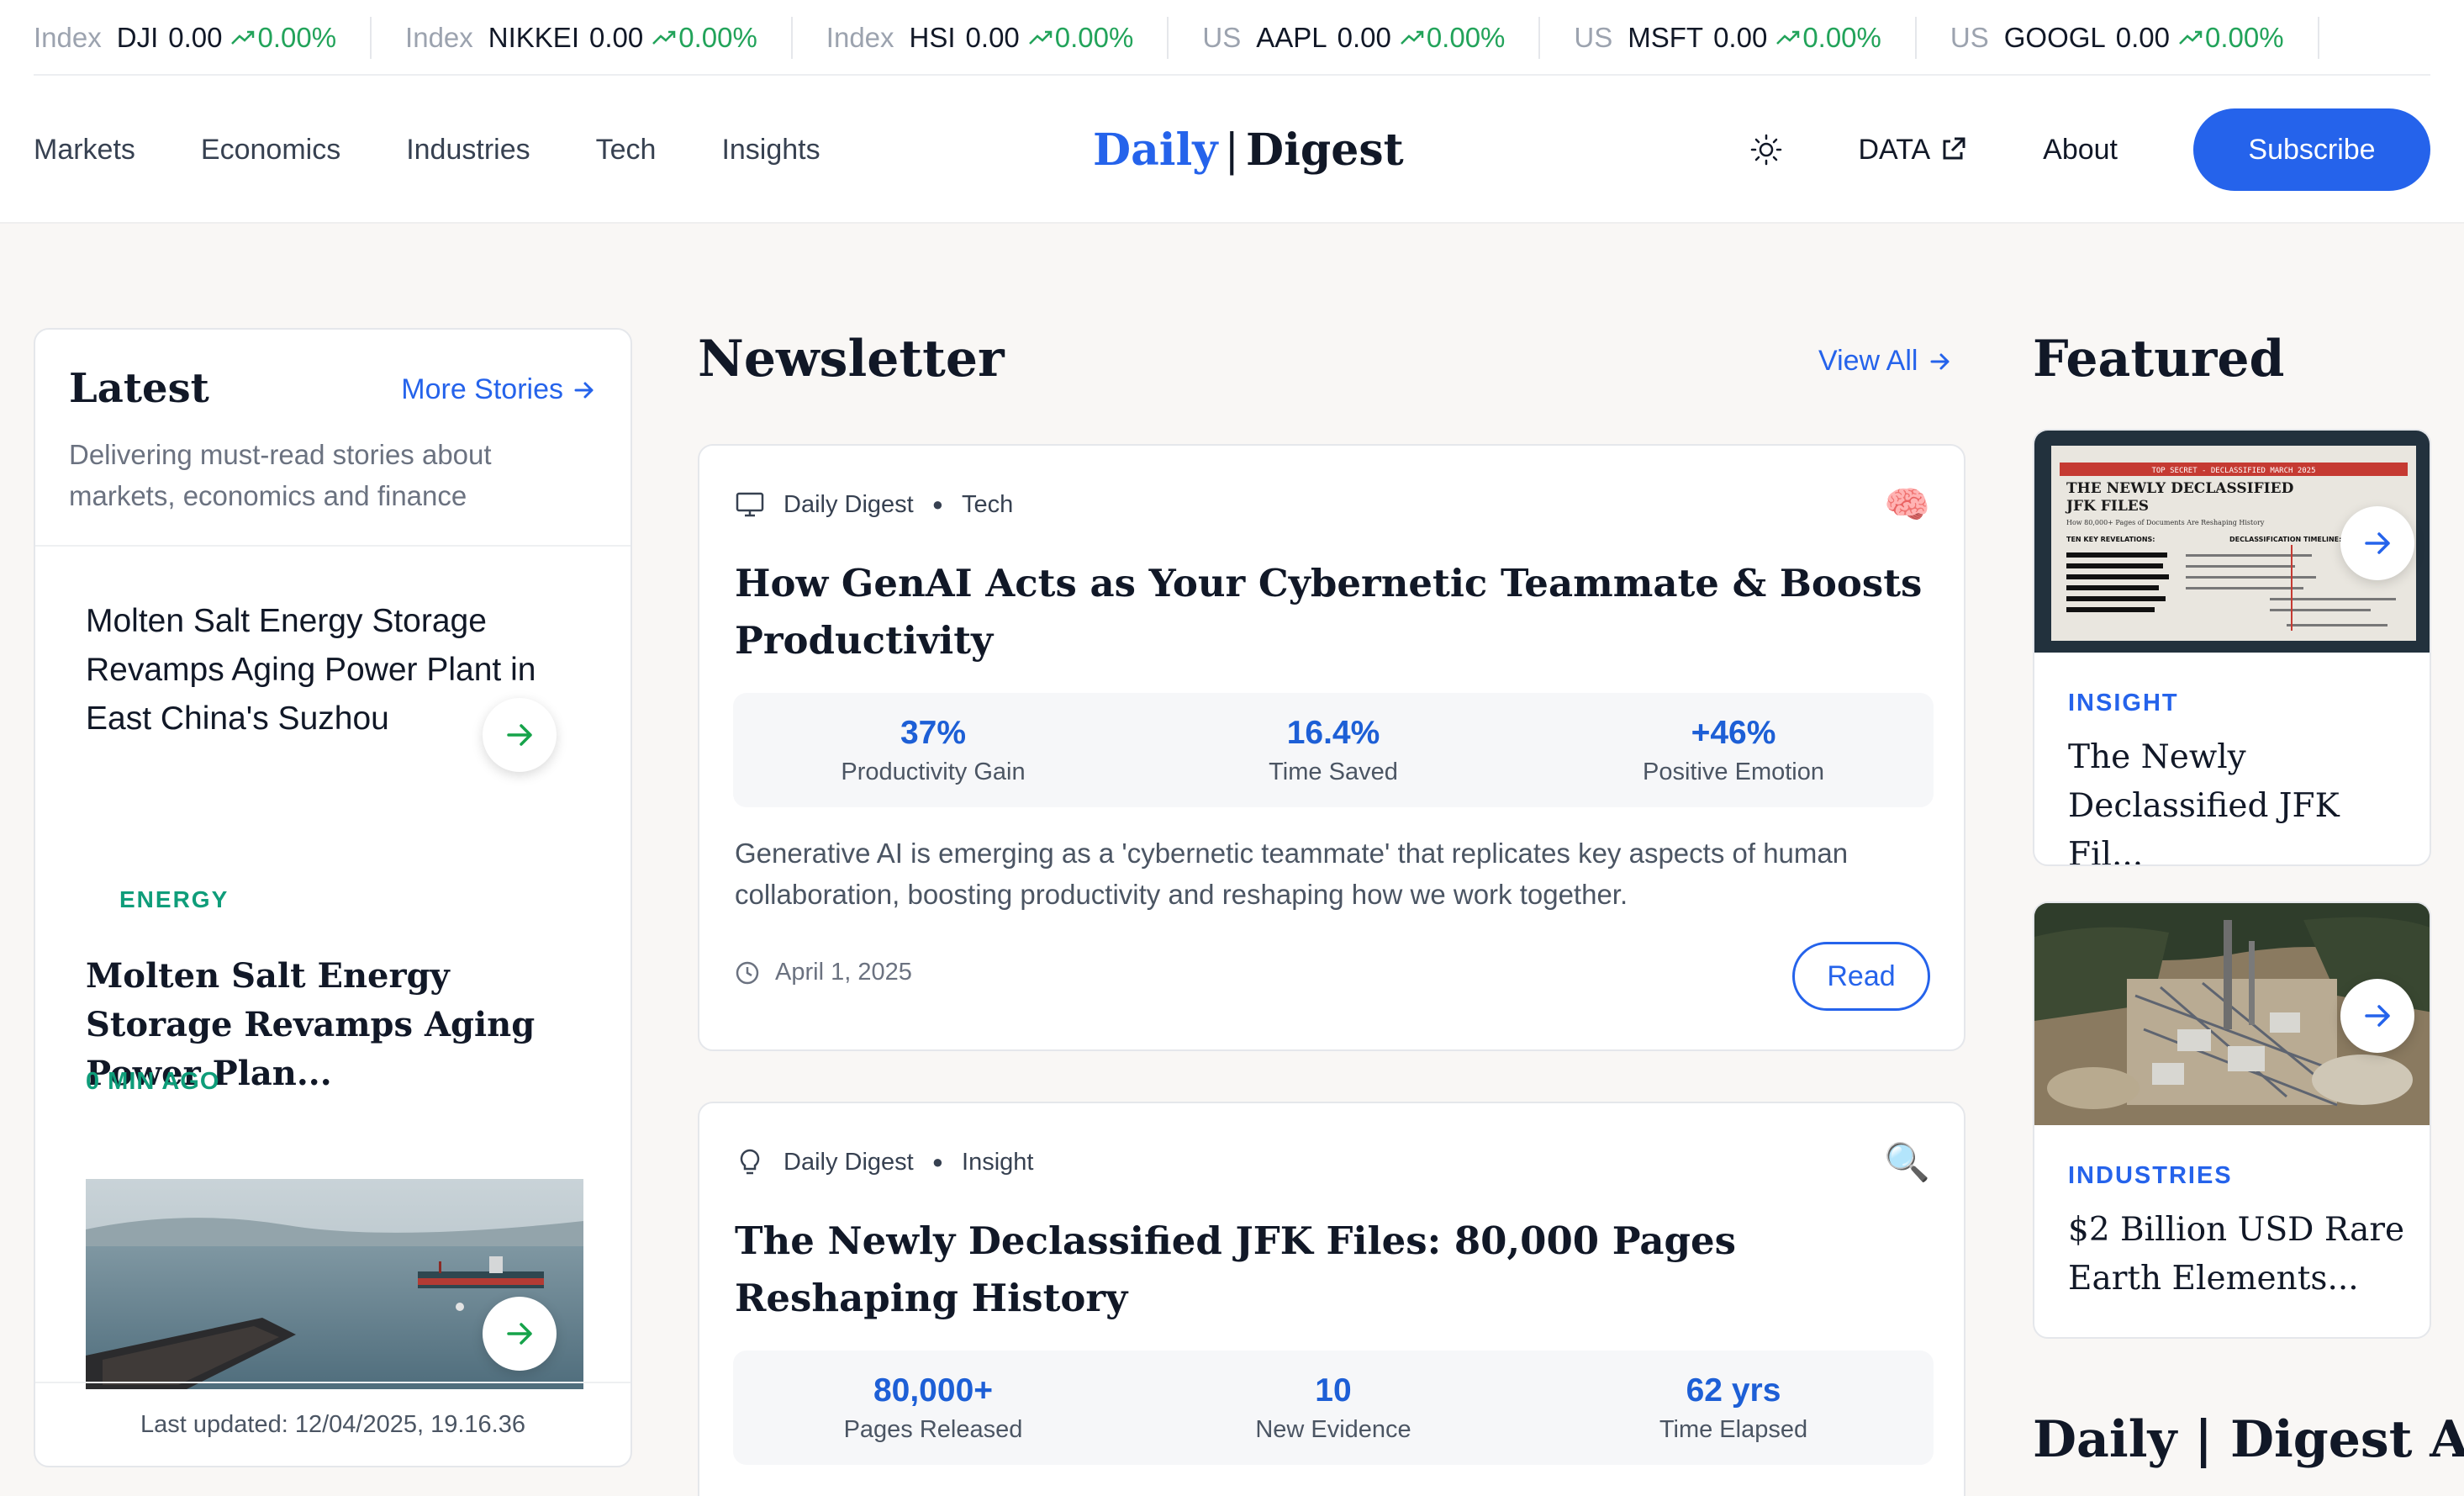  What do you see at coordinates (1291, 37) in the screenshot?
I see `ticker-symbol: AAPL` at bounding box center [1291, 37].